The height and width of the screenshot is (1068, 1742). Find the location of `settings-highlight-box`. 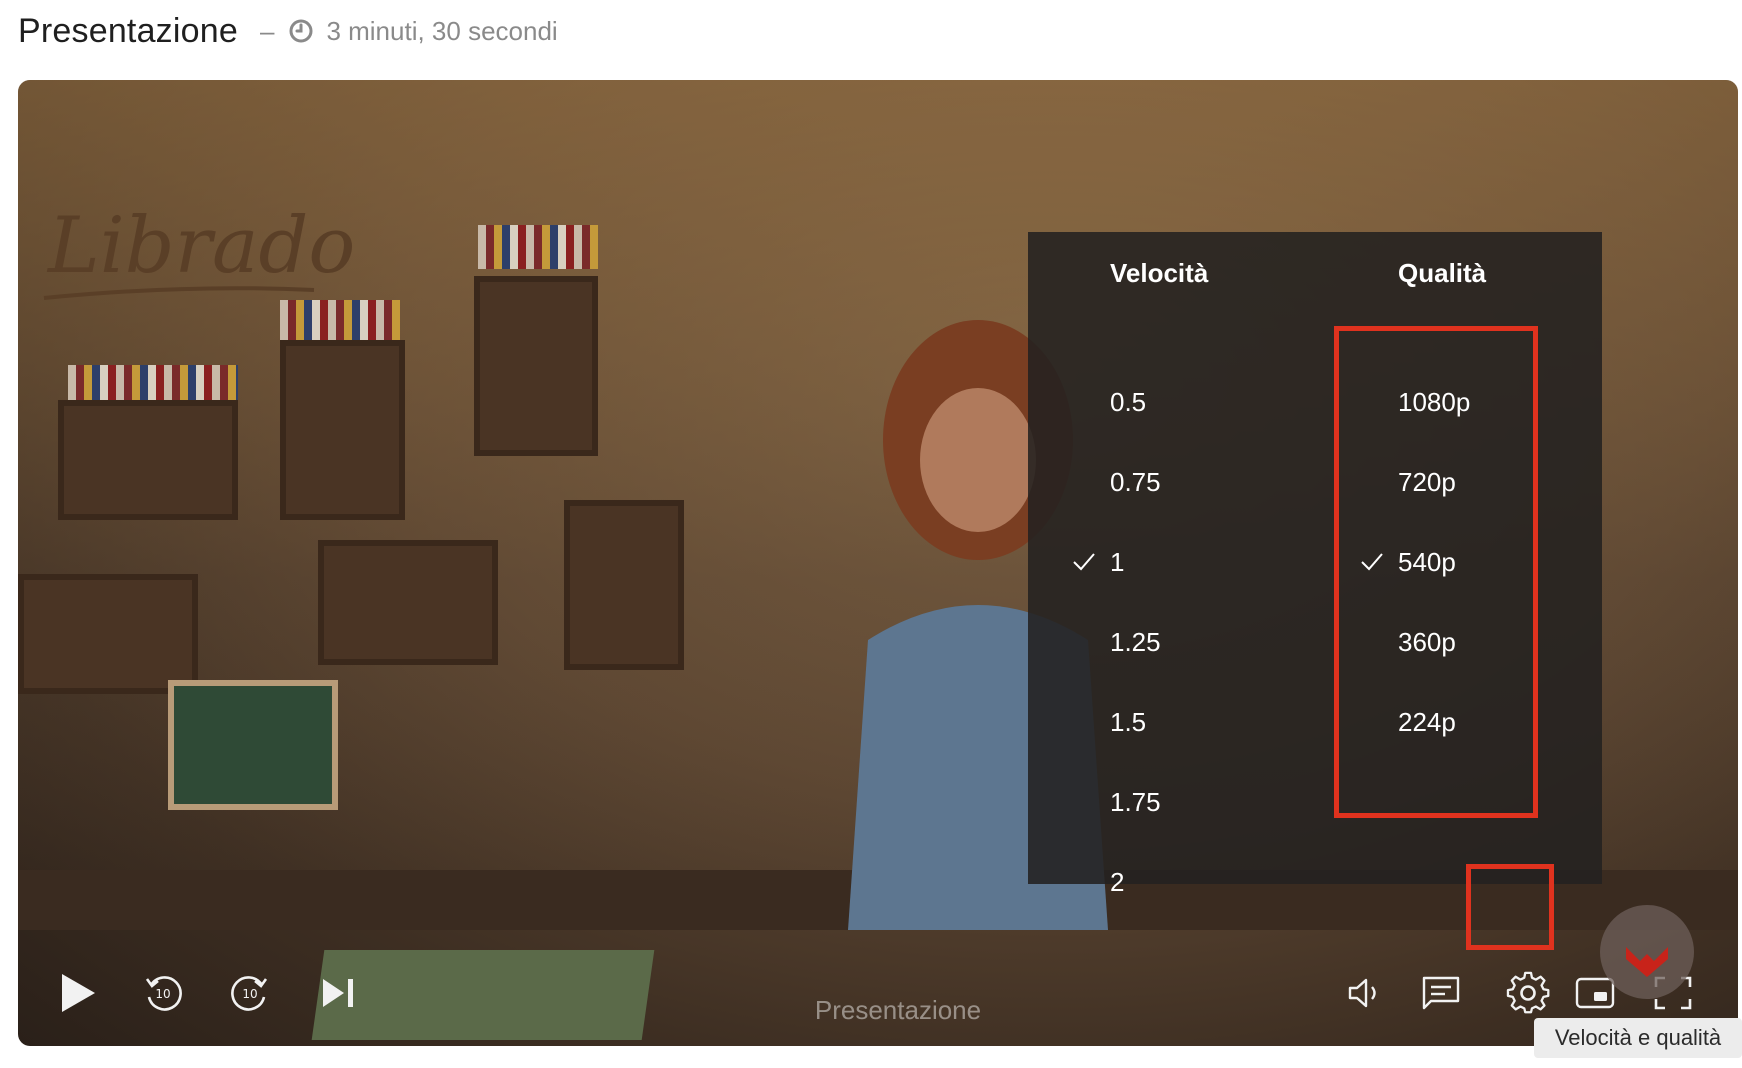

settings-highlight-box is located at coordinates (1510, 907).